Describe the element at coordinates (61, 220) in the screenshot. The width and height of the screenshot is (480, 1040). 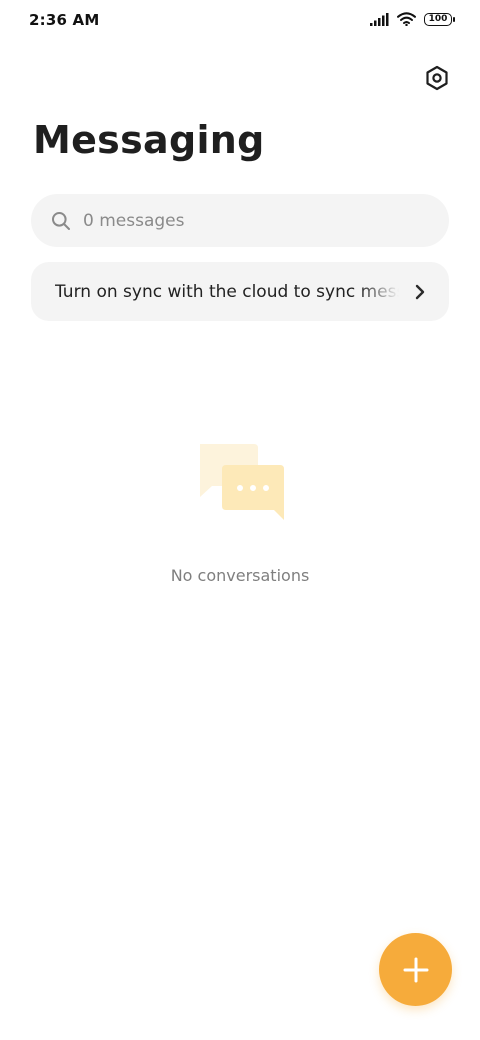
I see `search-icon` at that location.